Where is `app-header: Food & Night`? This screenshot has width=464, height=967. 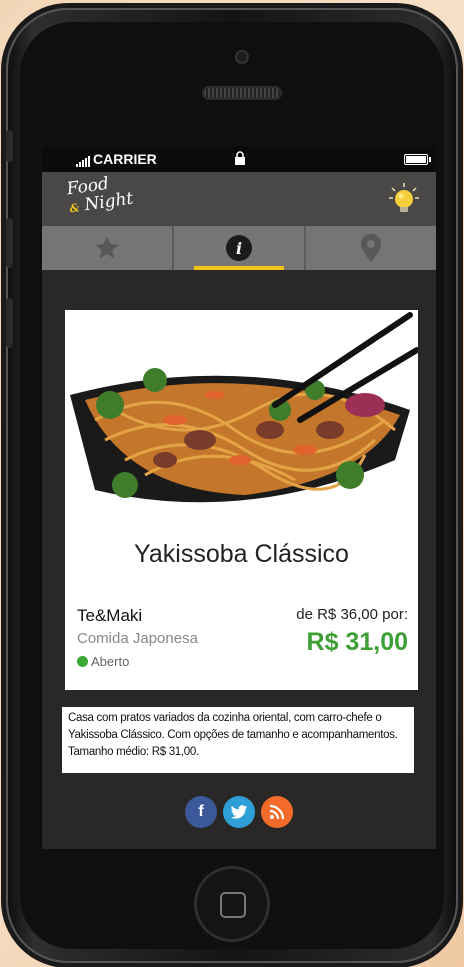
app-header: Food & Night is located at coordinates (239, 199).